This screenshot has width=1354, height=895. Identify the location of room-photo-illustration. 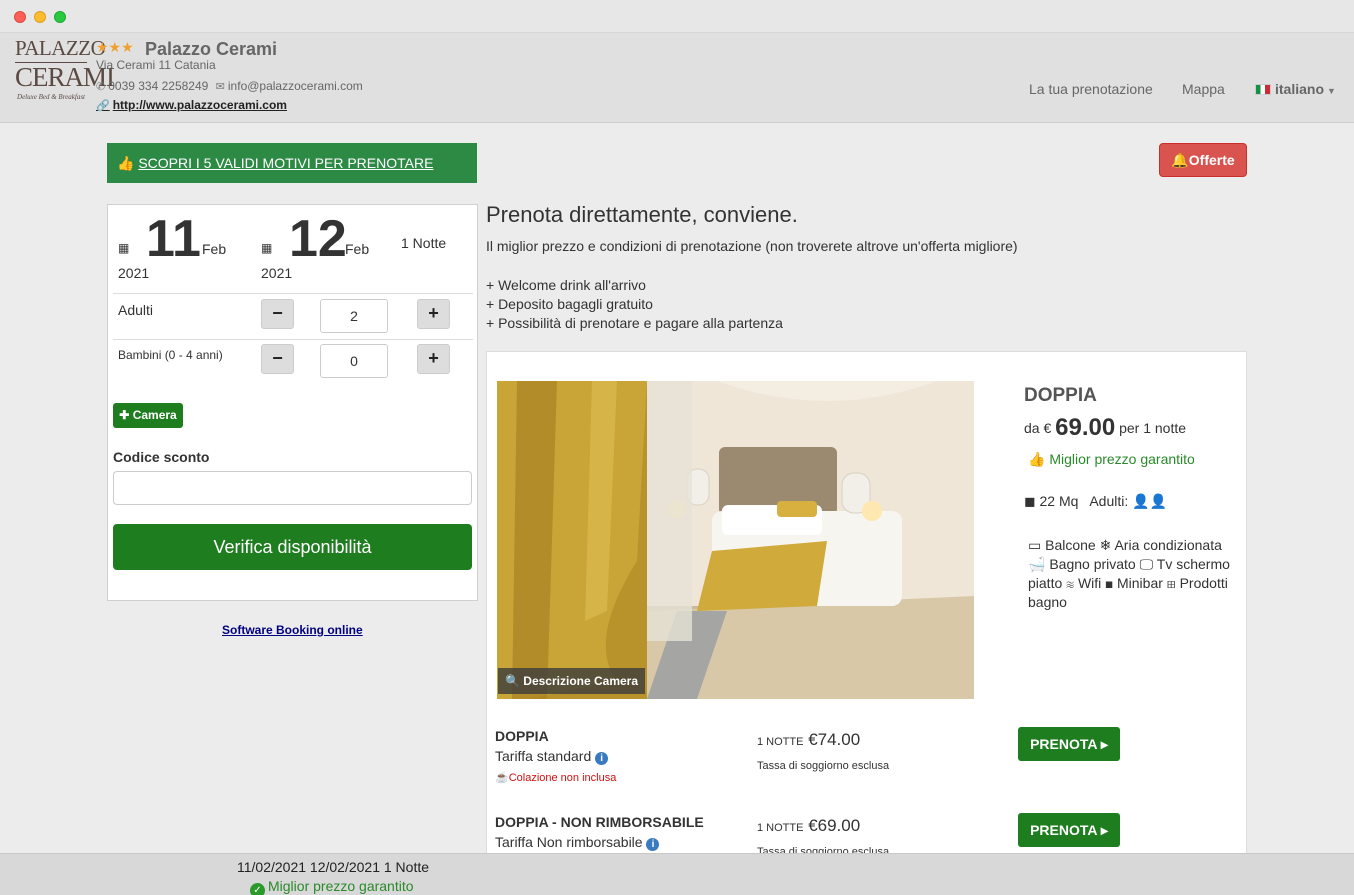
(735, 540).